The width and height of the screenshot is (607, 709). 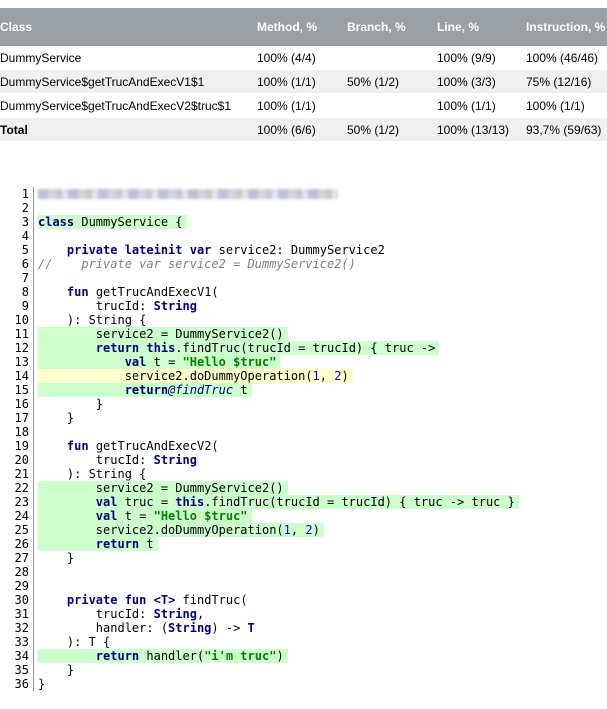 What do you see at coordinates (128, 129) in the screenshot?
I see `total-label: Total` at bounding box center [128, 129].